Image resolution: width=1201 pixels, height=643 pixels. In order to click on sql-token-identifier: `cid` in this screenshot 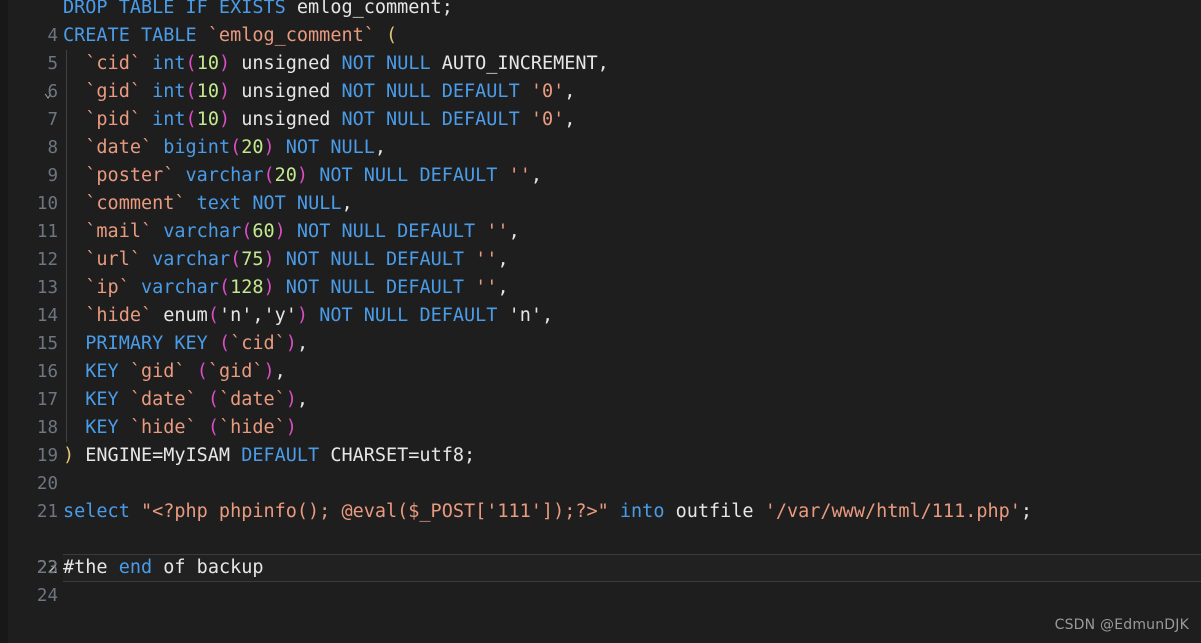, I will do `click(113, 63)`.